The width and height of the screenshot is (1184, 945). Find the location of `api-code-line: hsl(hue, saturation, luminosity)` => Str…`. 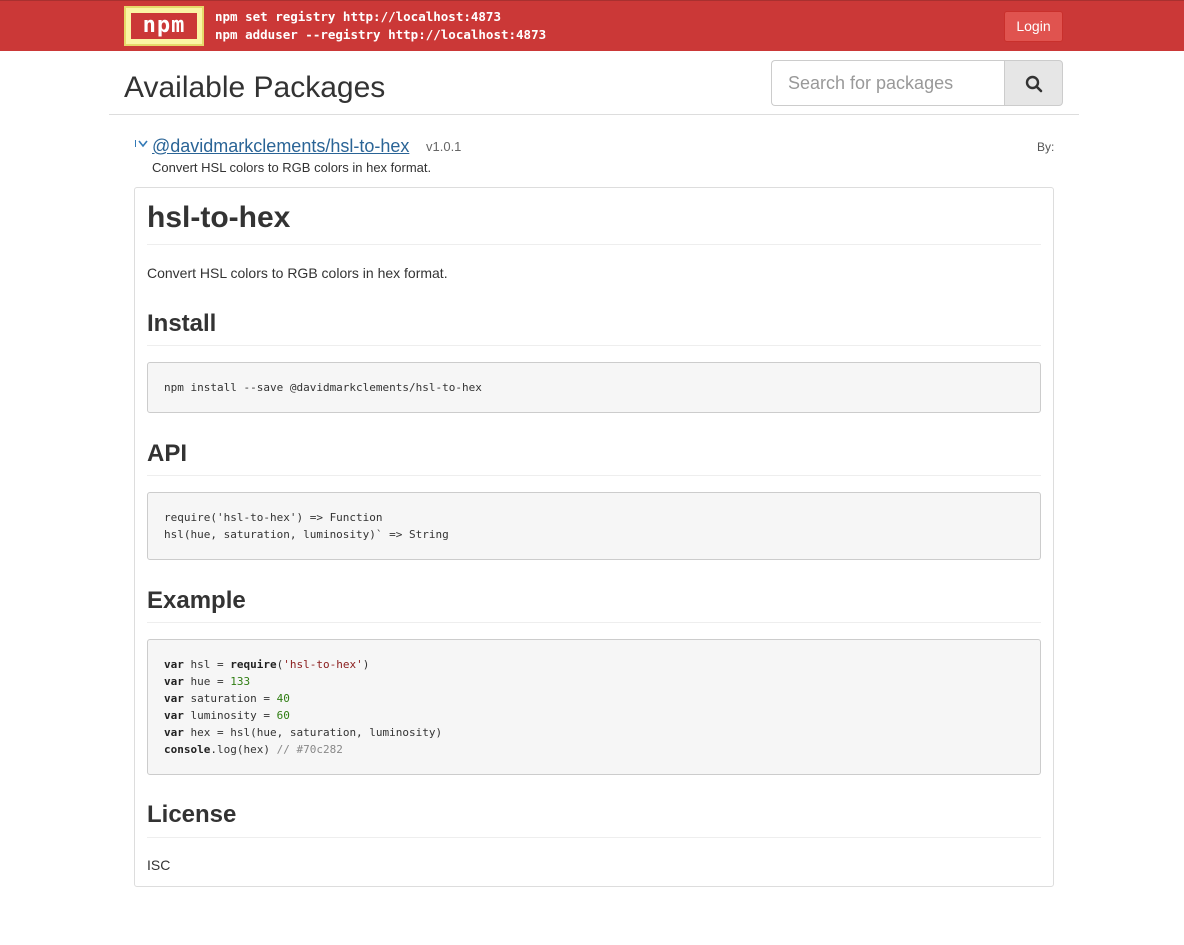

api-code-line: hsl(hue, saturation, luminosity)` => Str… is located at coordinates (306, 534).